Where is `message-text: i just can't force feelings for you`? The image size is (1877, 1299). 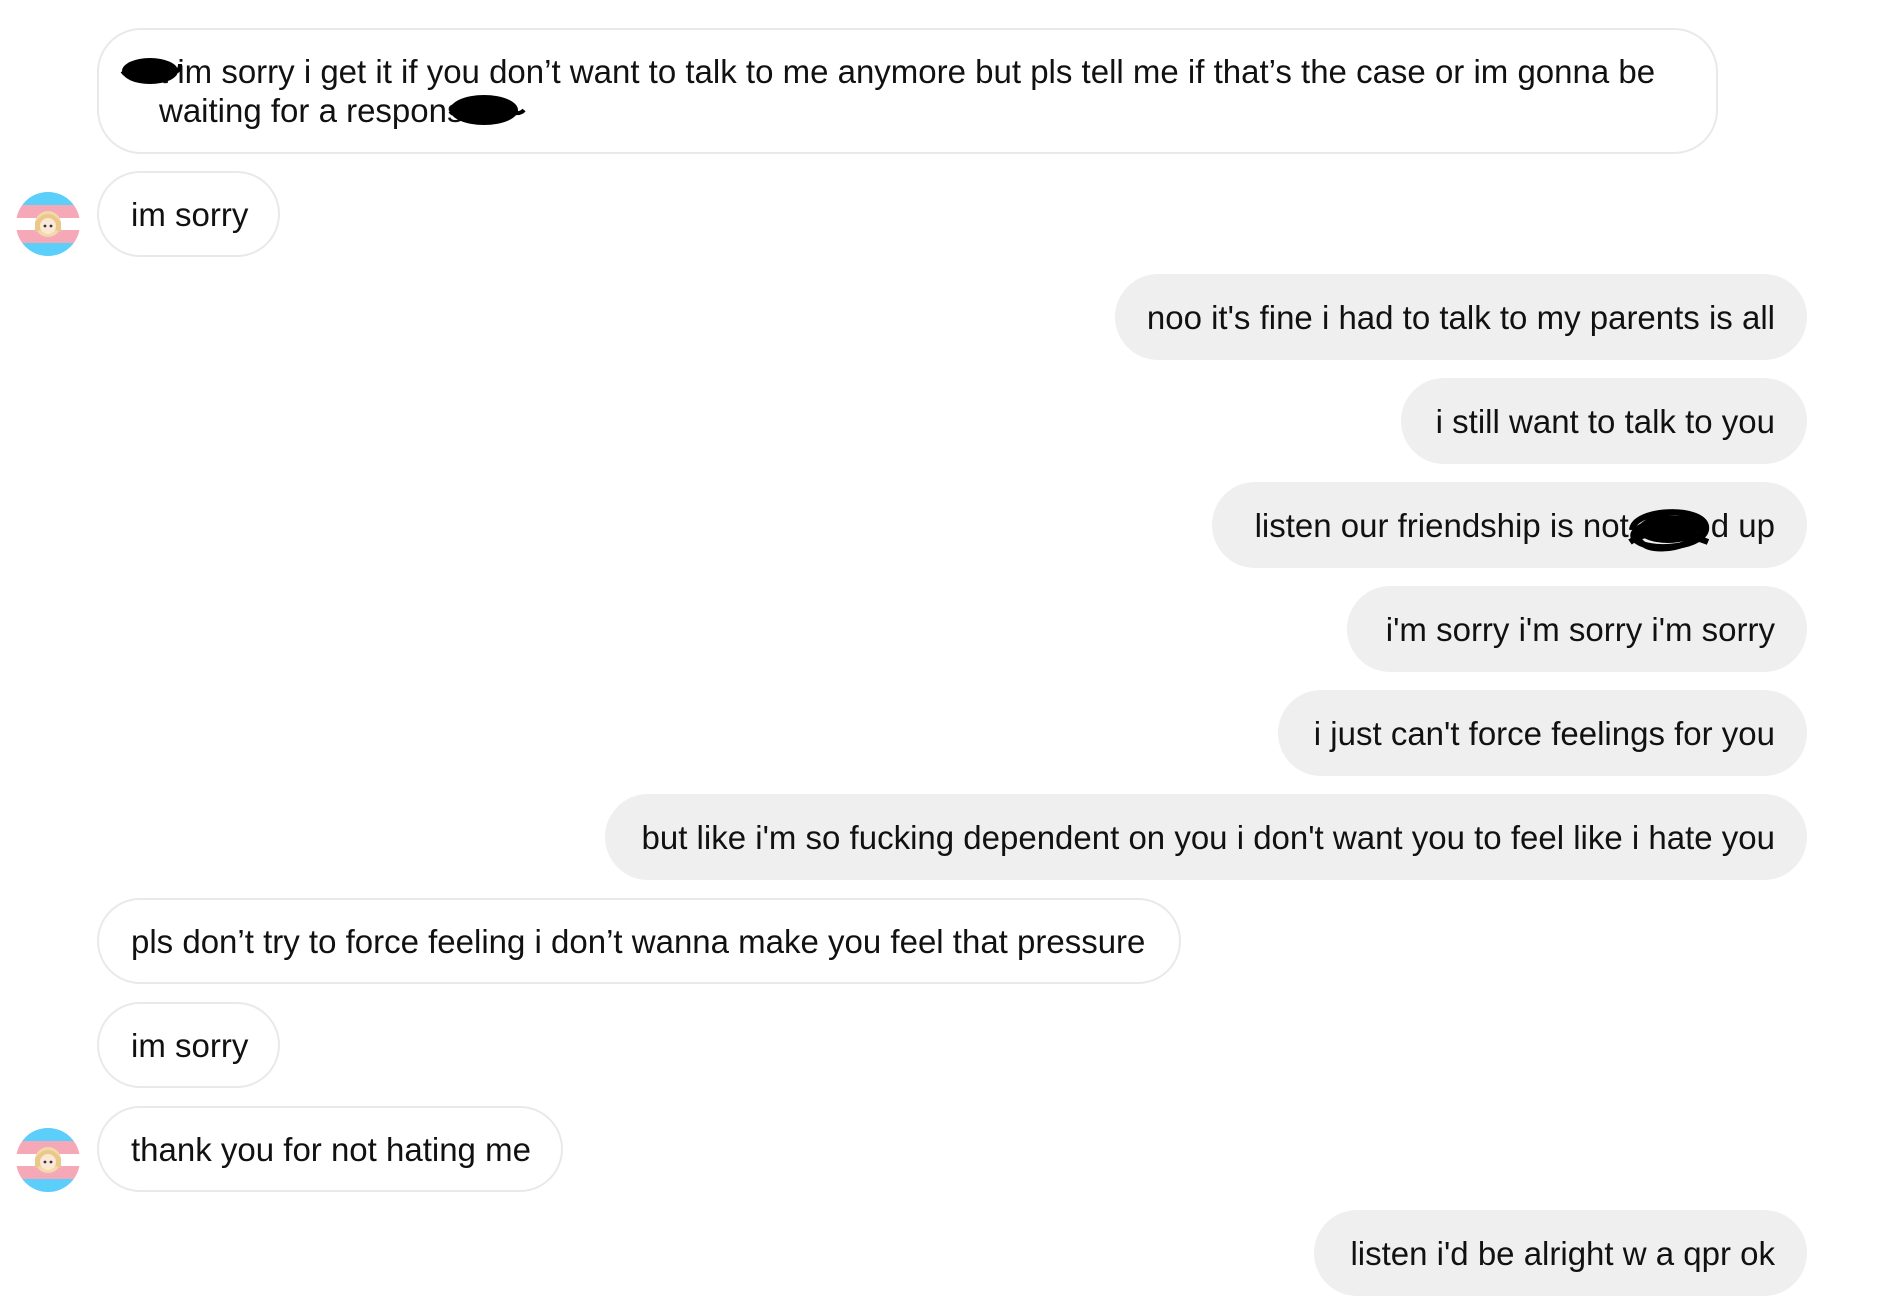 message-text: i just can't force feelings for you is located at coordinates (1544, 733).